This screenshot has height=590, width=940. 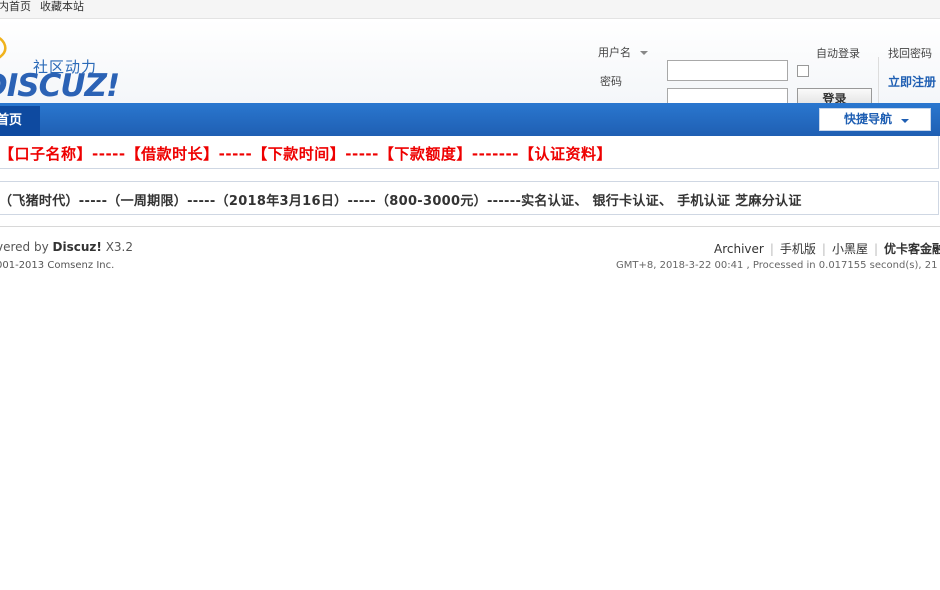 I want to click on main-nav: 首页 快捷导航, so click(x=470, y=119).